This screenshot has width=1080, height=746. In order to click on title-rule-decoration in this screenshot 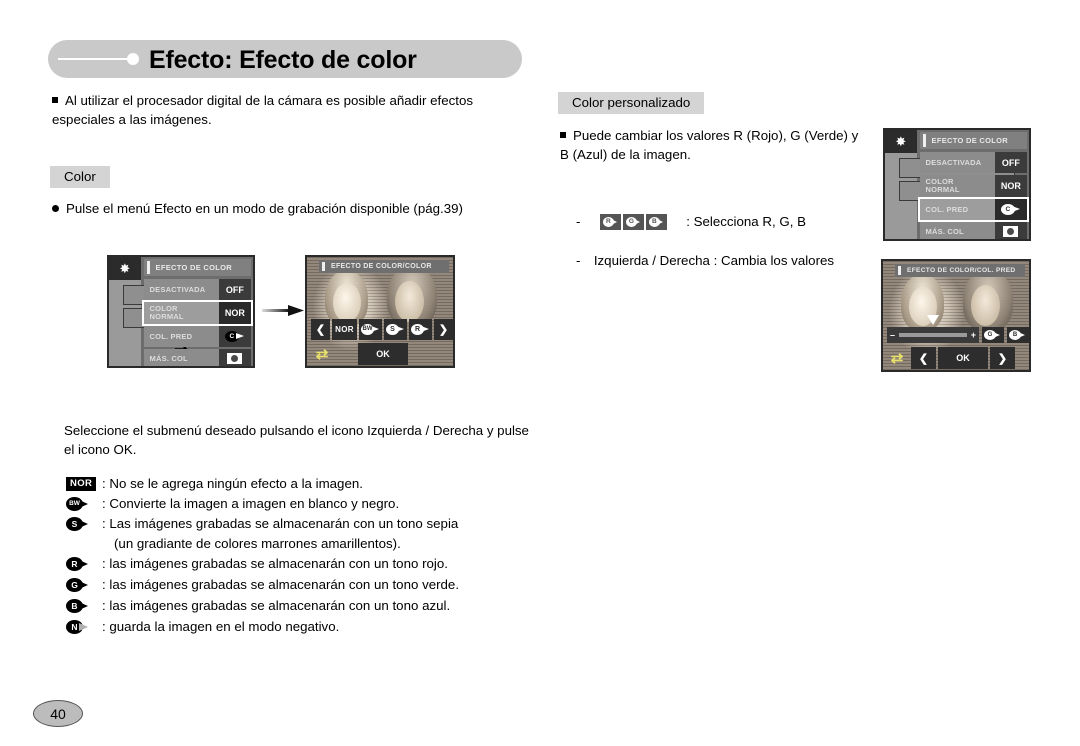, I will do `click(97, 59)`.